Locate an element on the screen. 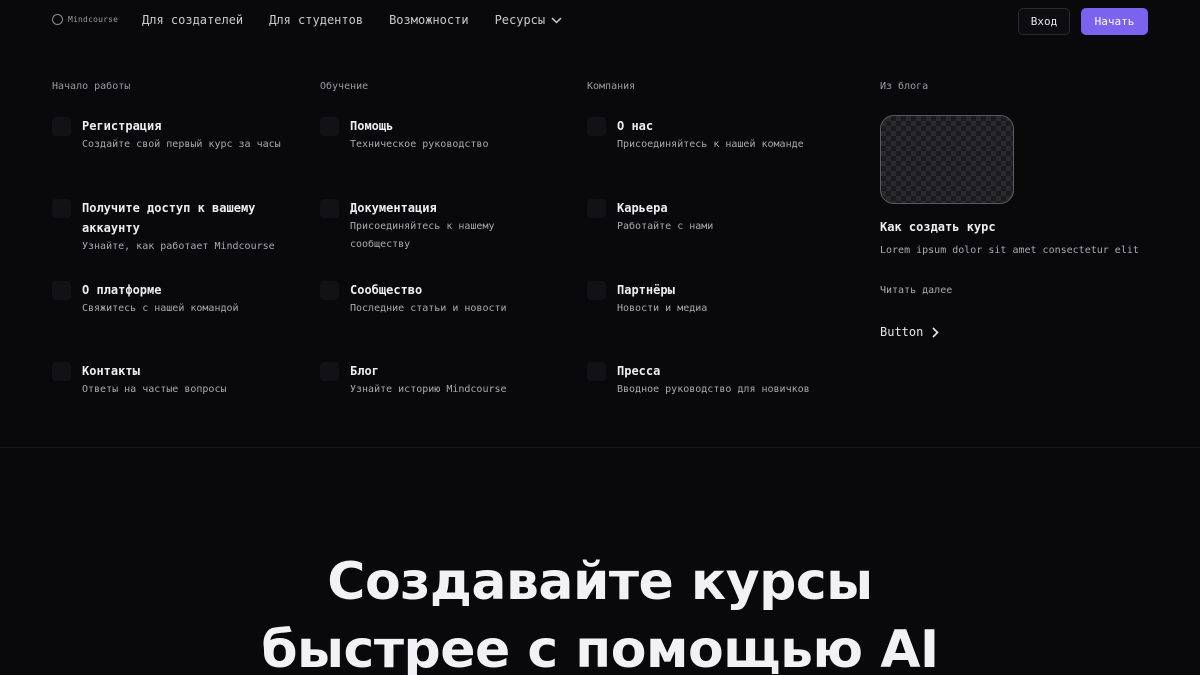 This screenshot has width=1200, height=675. logo-icon is located at coordinates (57, 19).